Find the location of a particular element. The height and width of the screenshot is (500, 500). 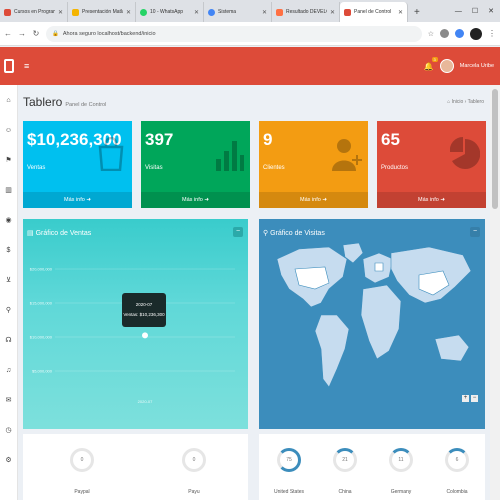

knob: 0 is located at coordinates (194, 460).